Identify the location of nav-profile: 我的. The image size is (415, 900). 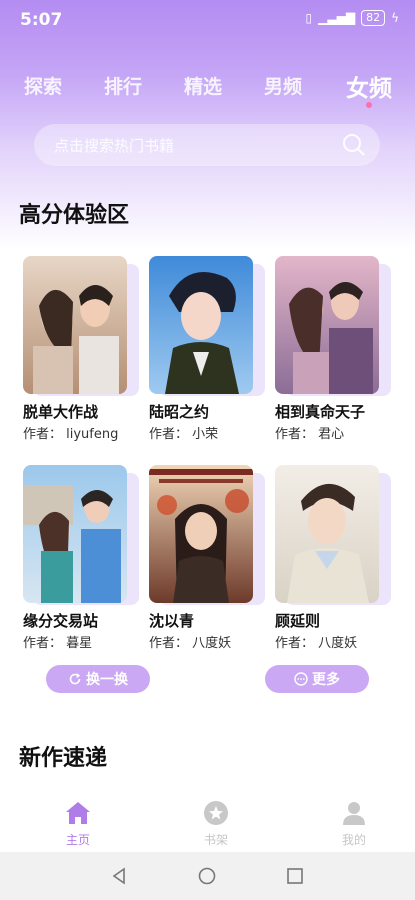
(354, 824).